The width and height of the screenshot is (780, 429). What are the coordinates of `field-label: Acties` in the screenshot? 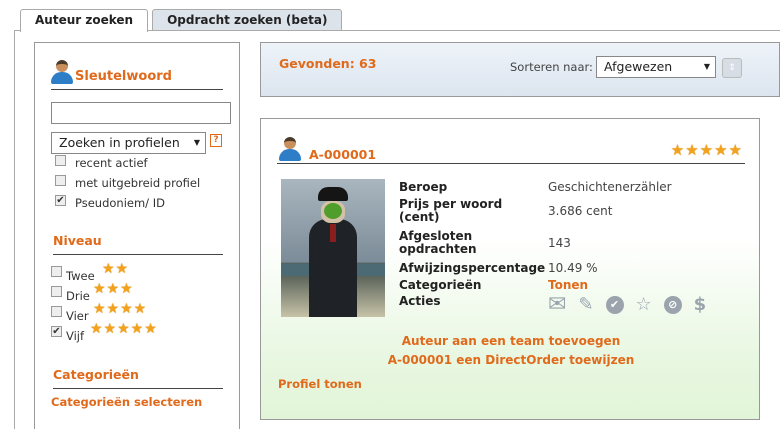 It's located at (420, 301).